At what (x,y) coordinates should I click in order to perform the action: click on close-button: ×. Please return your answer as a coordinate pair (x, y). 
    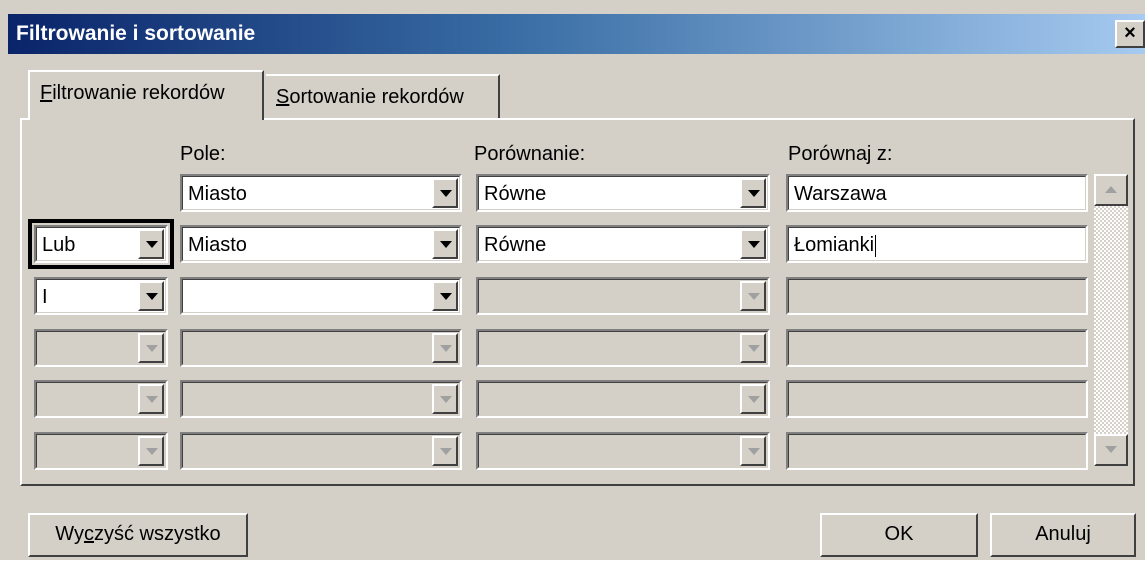
    Looking at the image, I should click on (1130, 34).